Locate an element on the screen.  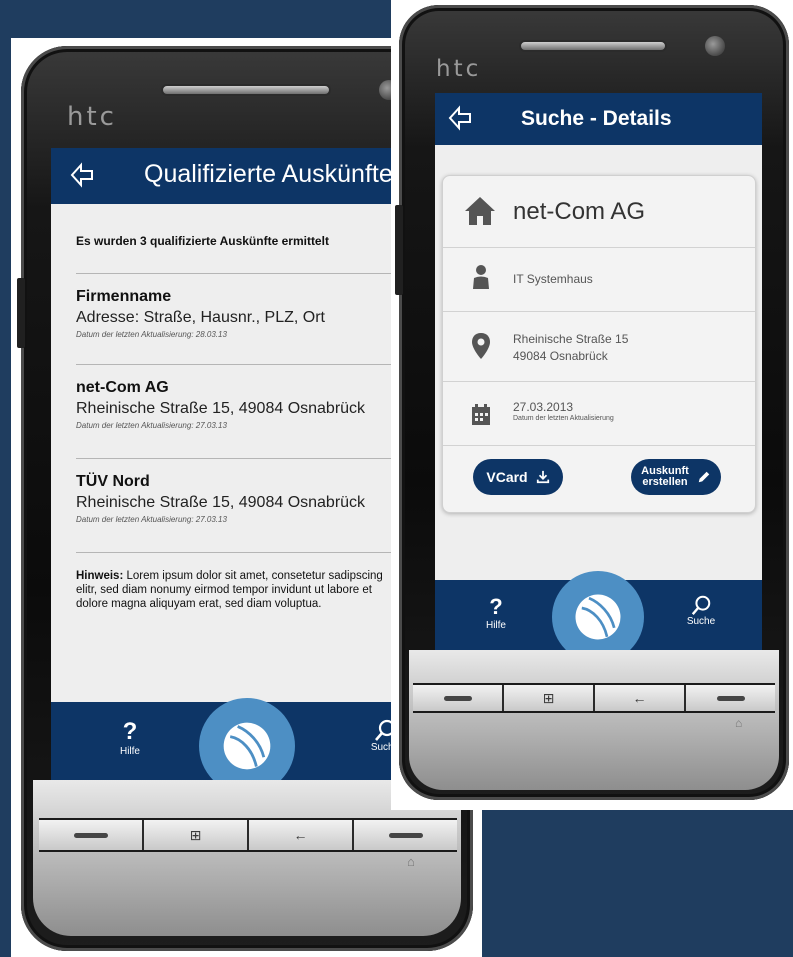
vcard-button: VCard is located at coordinates (518, 477).